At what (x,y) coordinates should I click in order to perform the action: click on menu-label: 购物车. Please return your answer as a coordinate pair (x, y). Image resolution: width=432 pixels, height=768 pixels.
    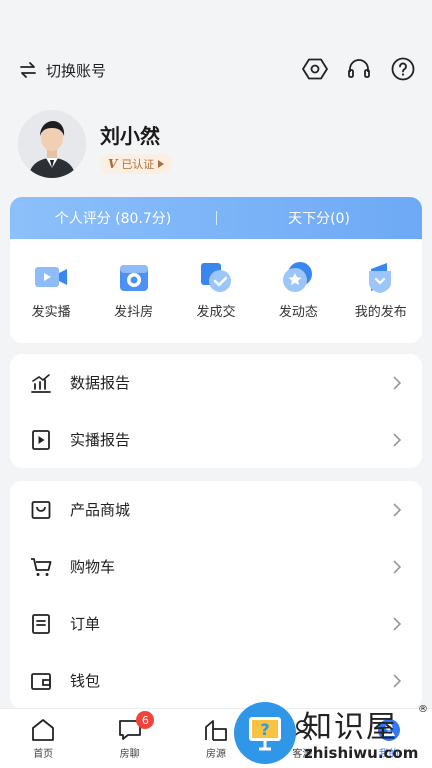
    Looking at the image, I should click on (93, 567).